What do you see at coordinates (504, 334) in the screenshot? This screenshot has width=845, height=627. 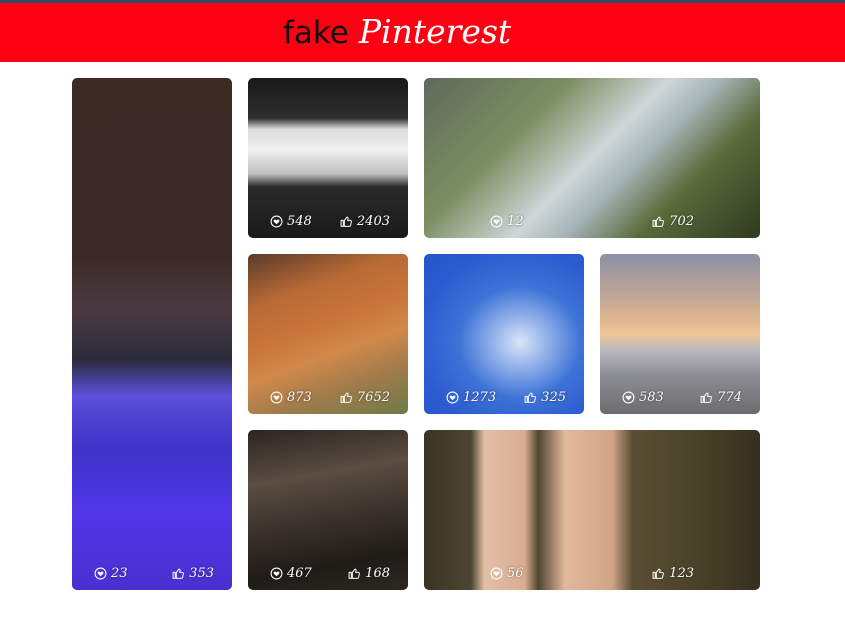 I see `photo-tile-blue-sky: 1273 325` at bounding box center [504, 334].